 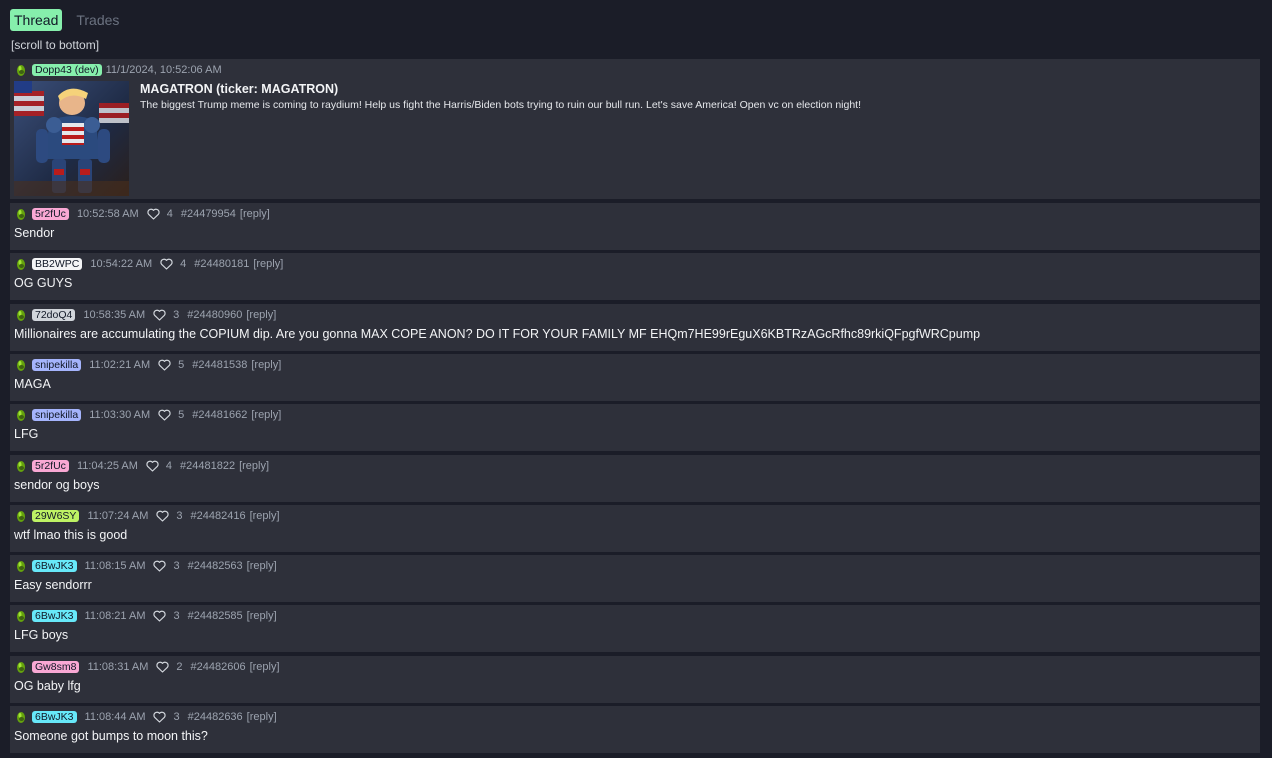 What do you see at coordinates (71, 535) in the screenshot?
I see `reply-text: wtf lmao this is good` at bounding box center [71, 535].